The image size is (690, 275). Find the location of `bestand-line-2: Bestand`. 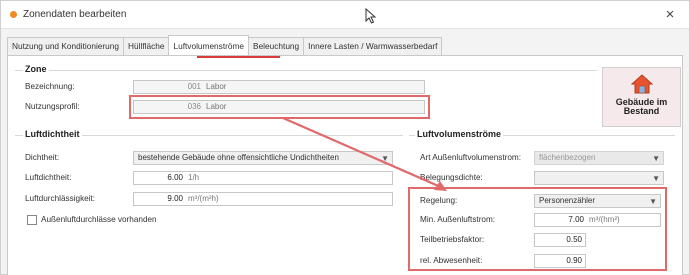

bestand-line-2: Bestand is located at coordinates (641, 111).